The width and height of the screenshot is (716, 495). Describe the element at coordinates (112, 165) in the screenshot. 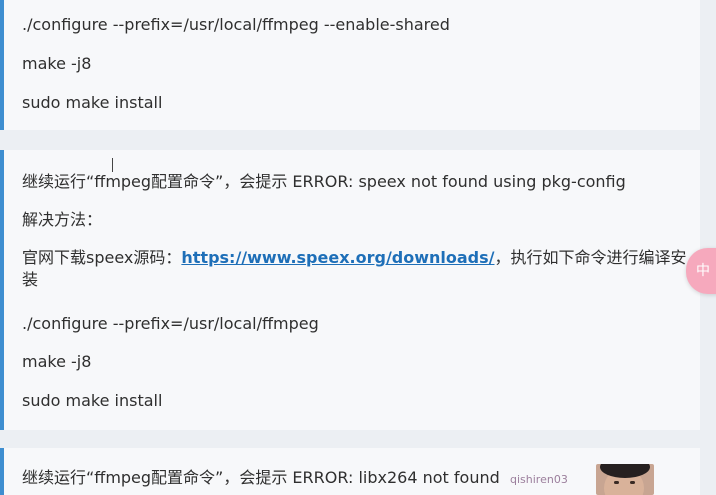

I see `text-cursor` at that location.